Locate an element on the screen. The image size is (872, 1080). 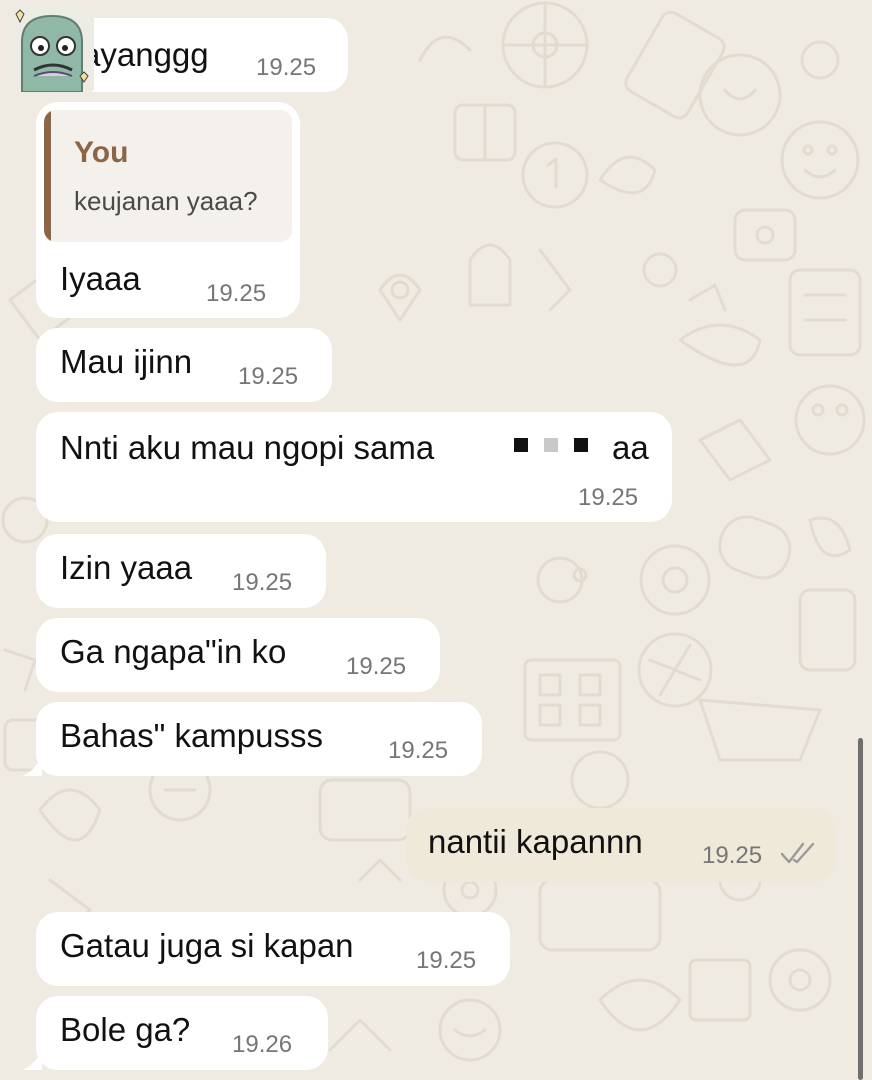
message-text: Bahas" kampusss is located at coordinates (192, 735).